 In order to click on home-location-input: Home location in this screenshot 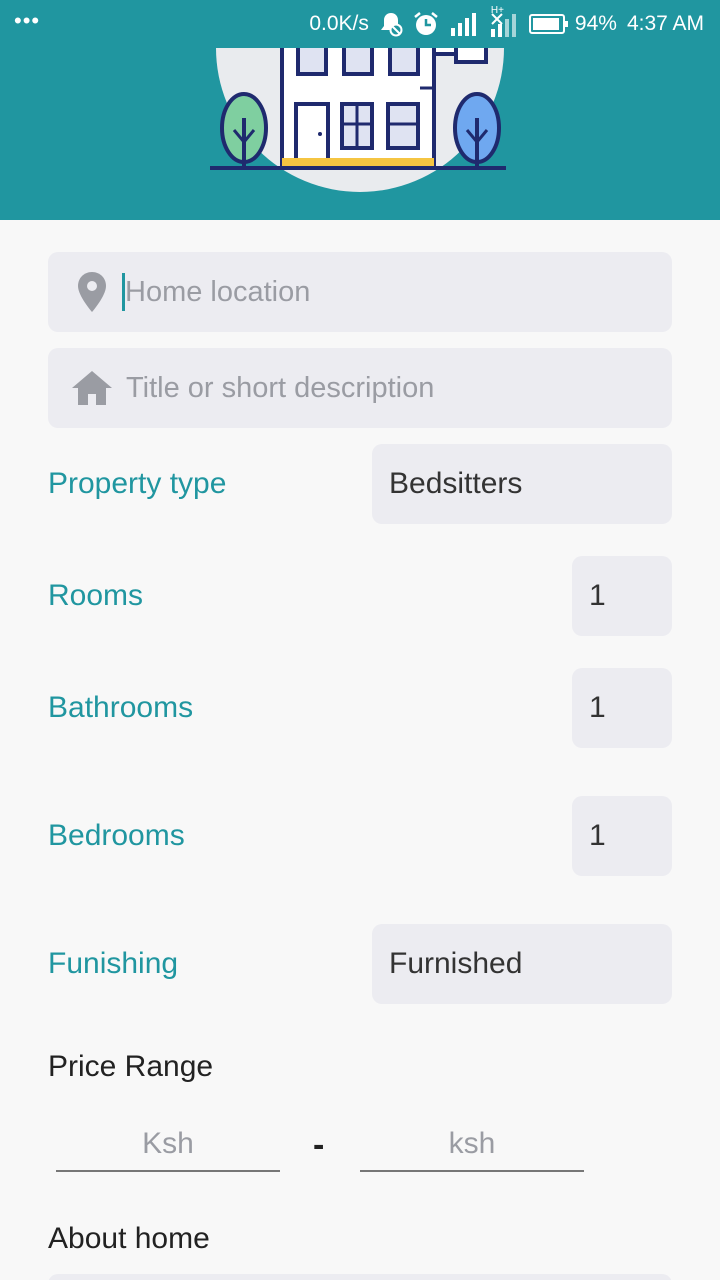, I will do `click(360, 292)`.